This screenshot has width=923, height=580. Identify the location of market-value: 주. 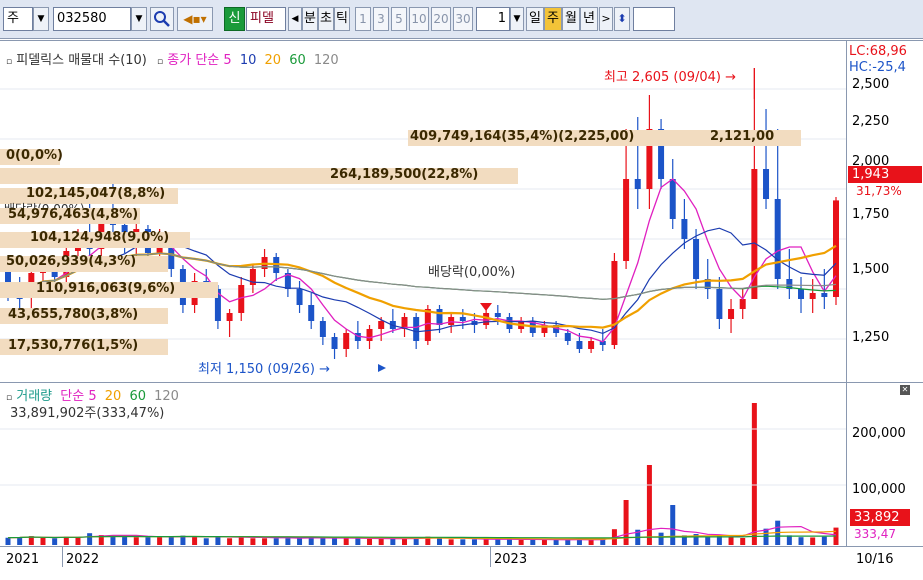
(13, 18).